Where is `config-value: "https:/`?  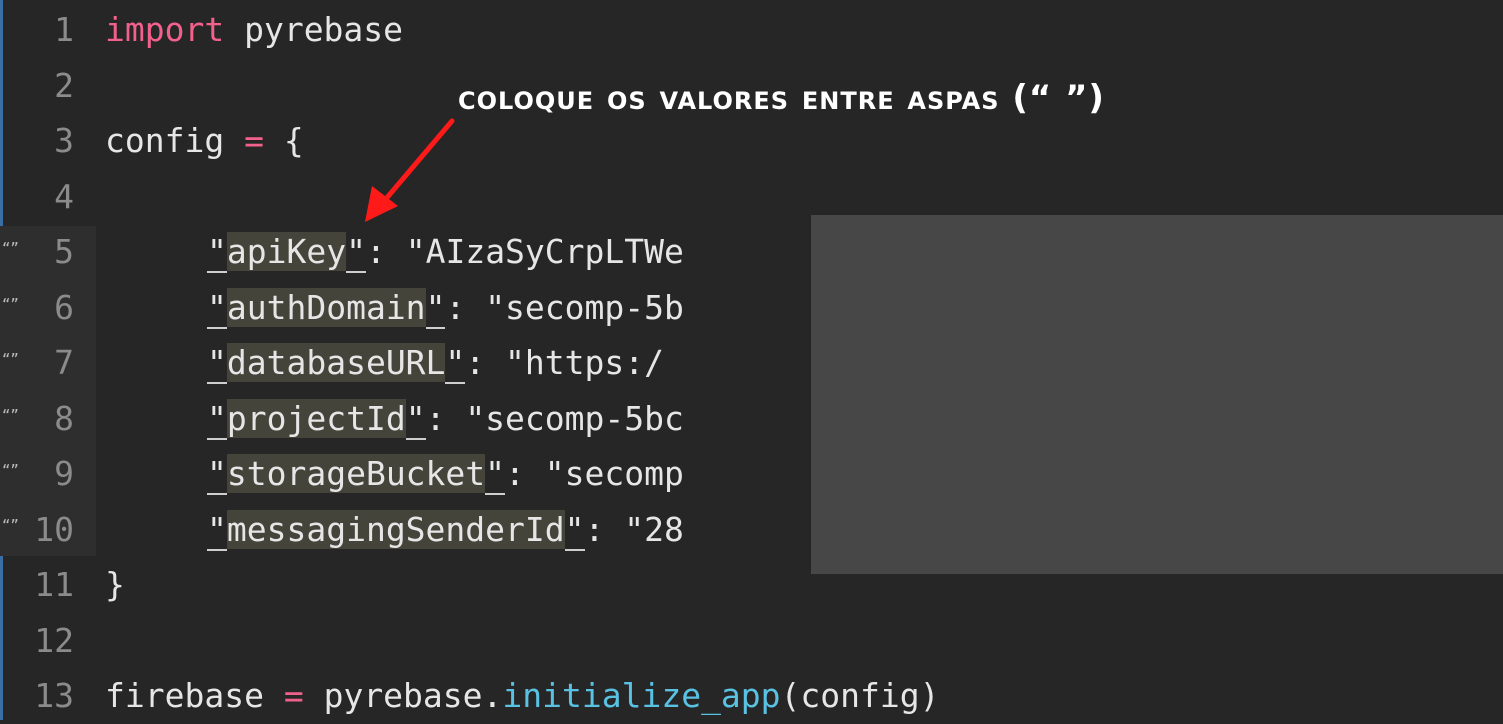
config-value: "https:/ is located at coordinates (584, 362).